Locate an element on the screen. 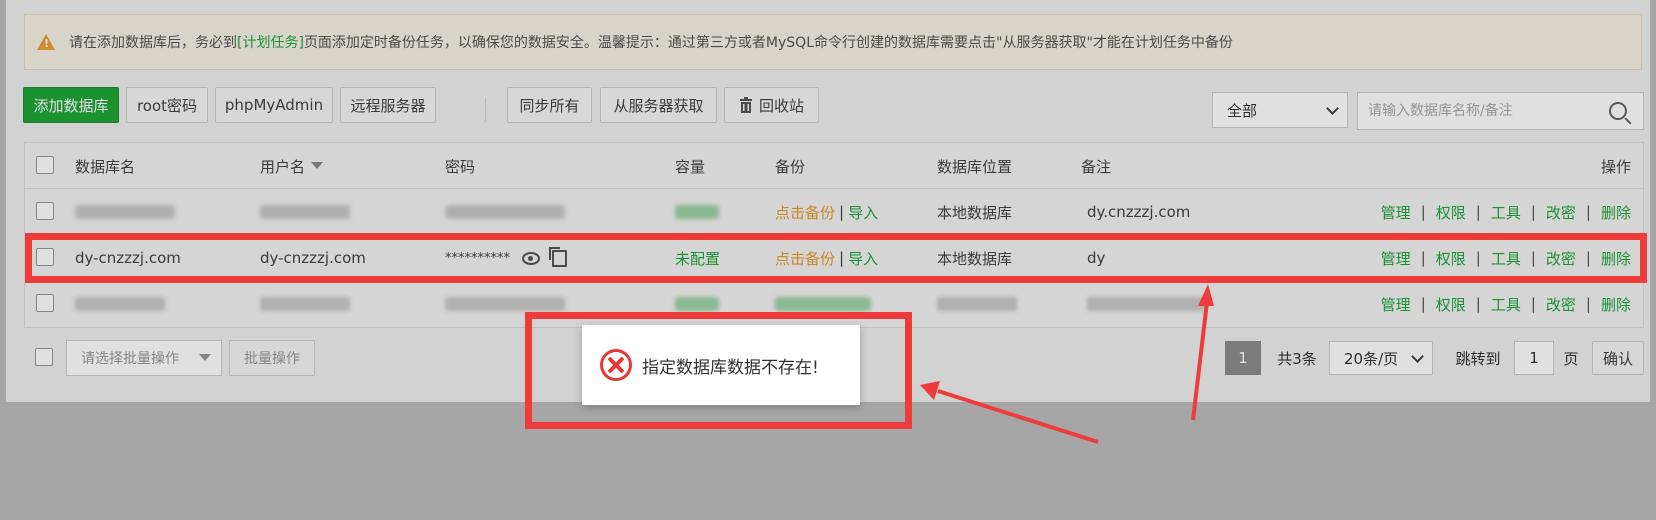  arrow-to-toast is located at coordinates (1018, 416).